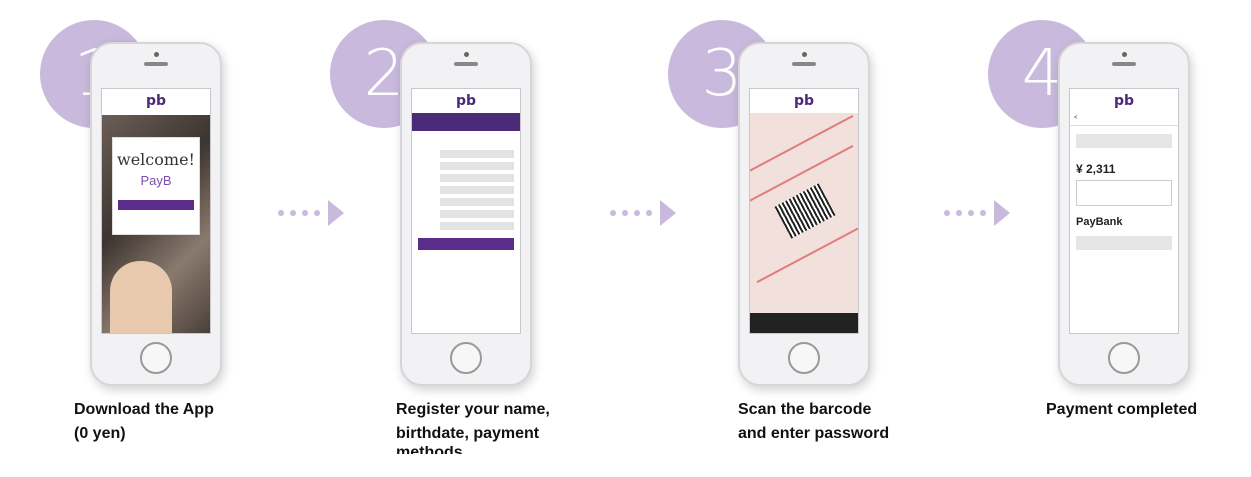 Image resolution: width=1251 pixels, height=477 pixels. I want to click on caption-line: birthdate, payment, so click(468, 433).